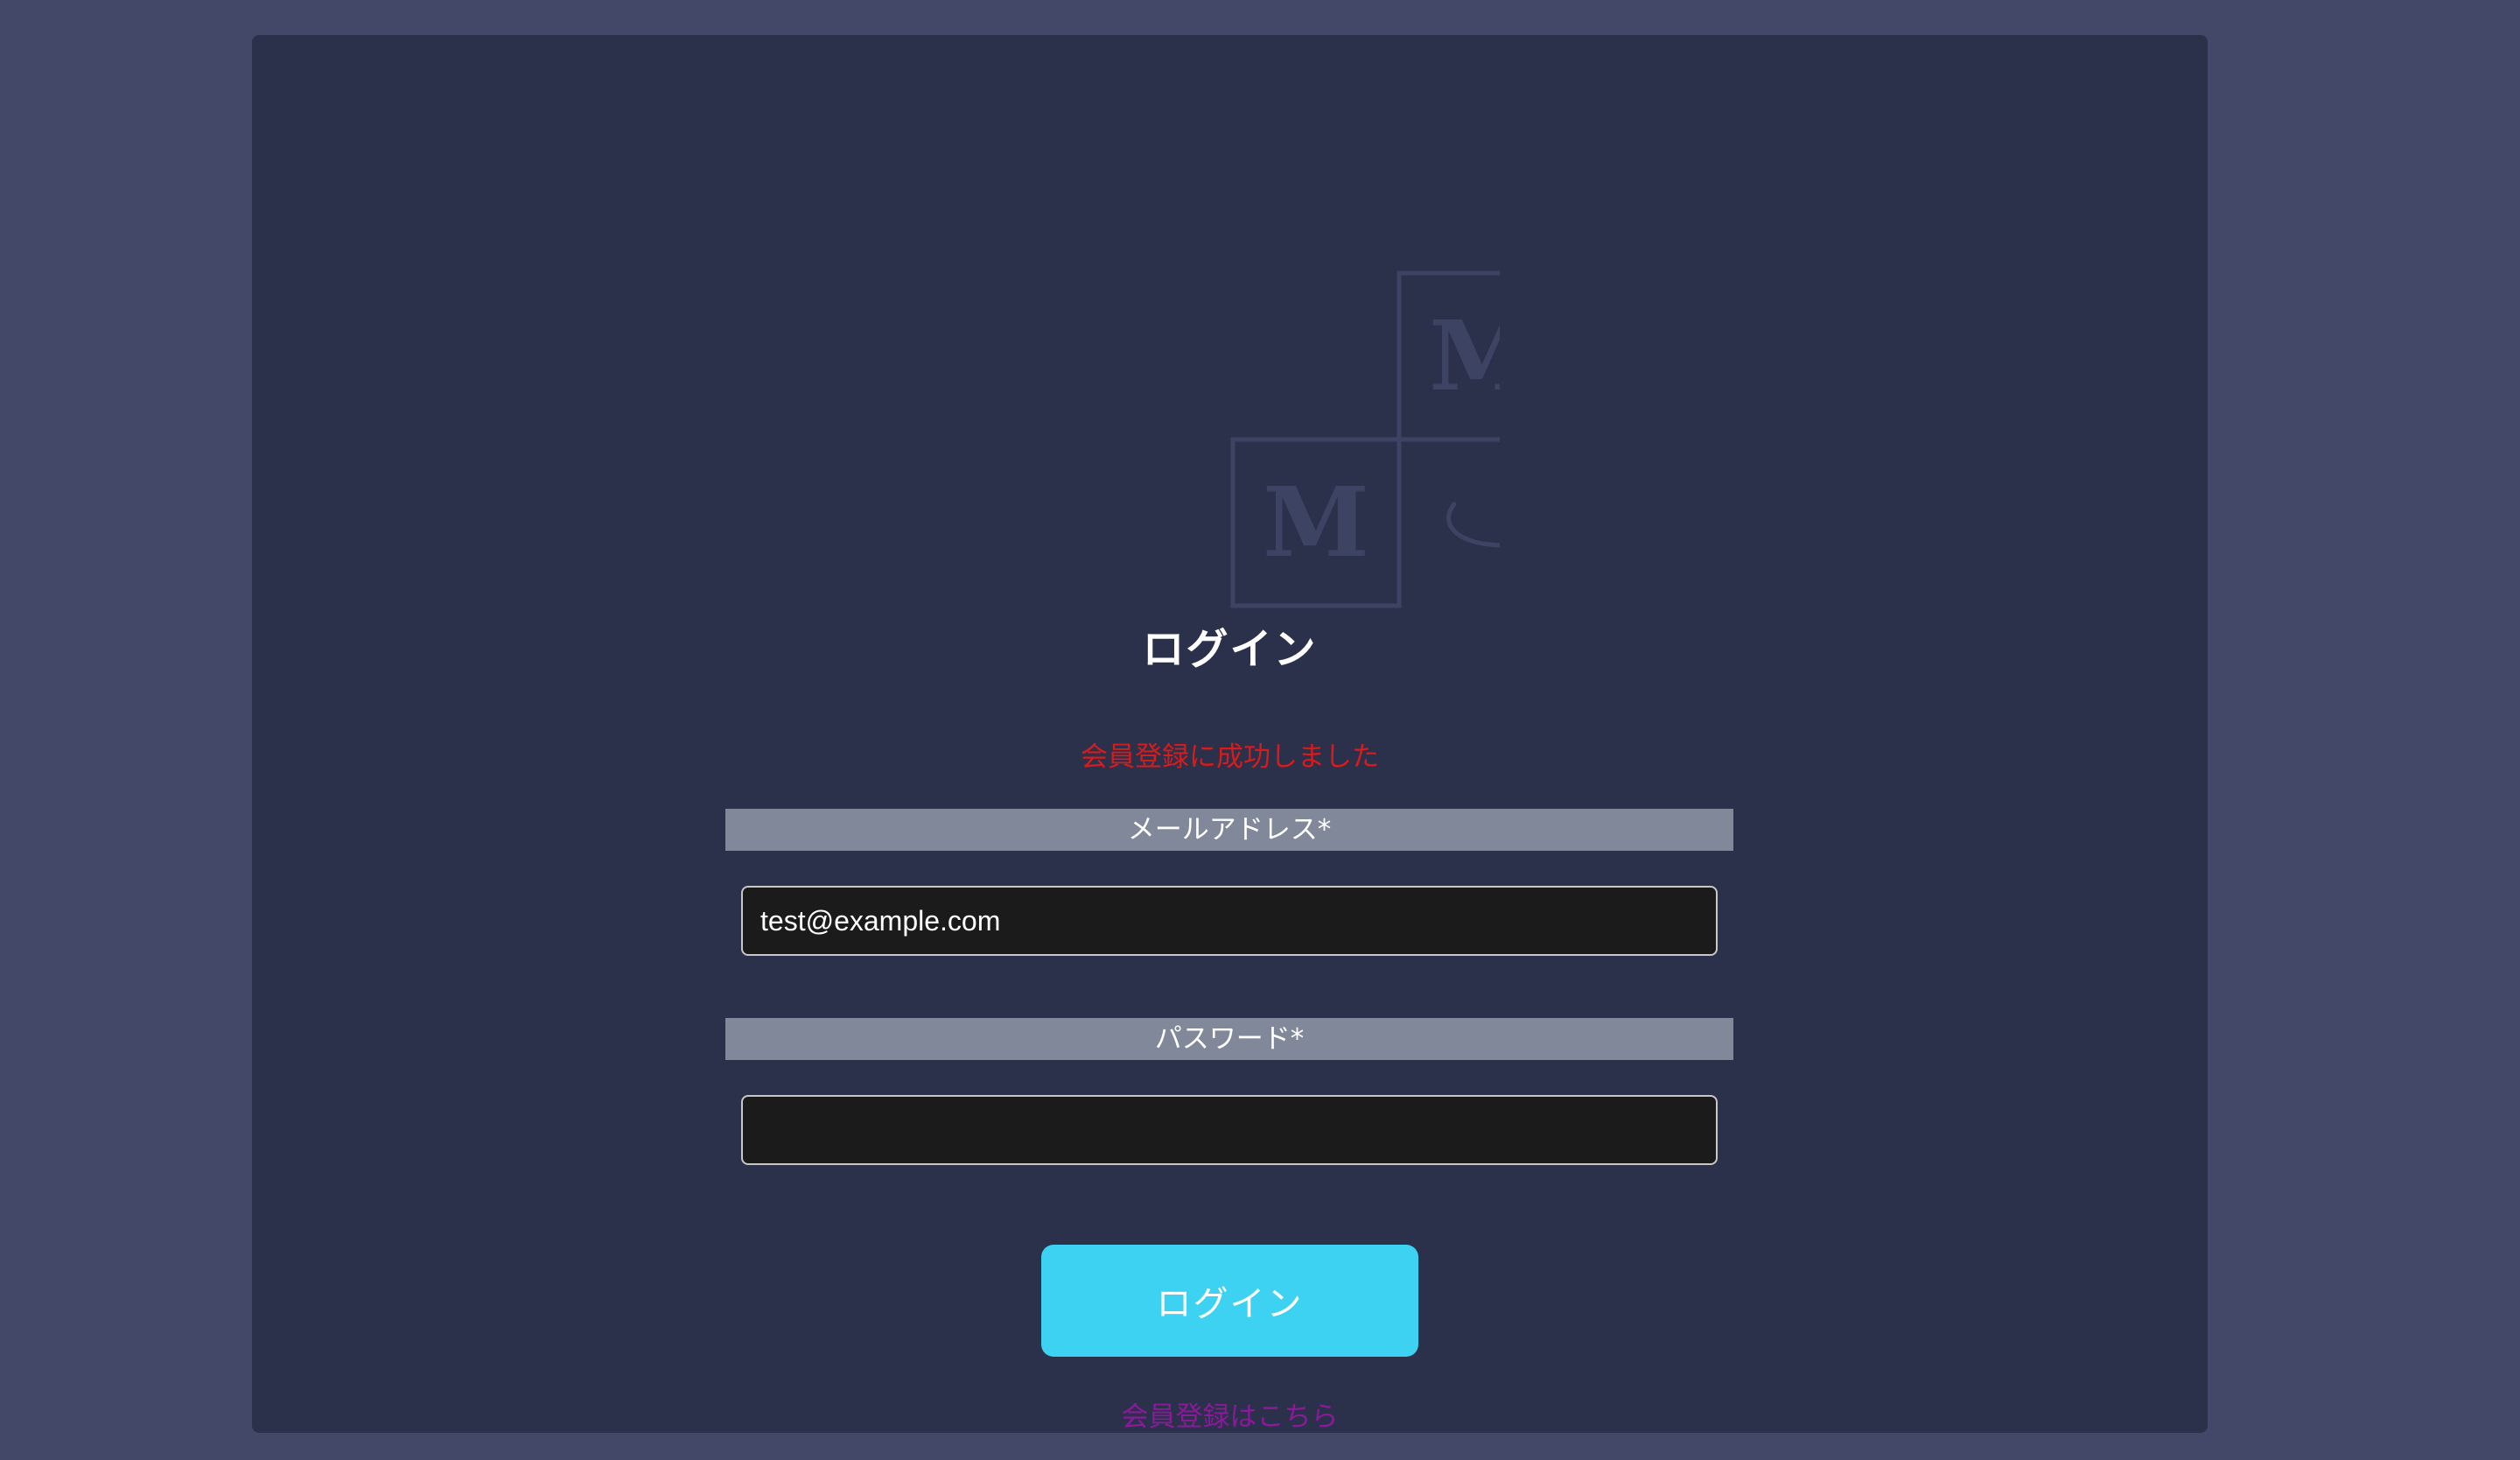  I want to click on email-field, so click(1229, 921).